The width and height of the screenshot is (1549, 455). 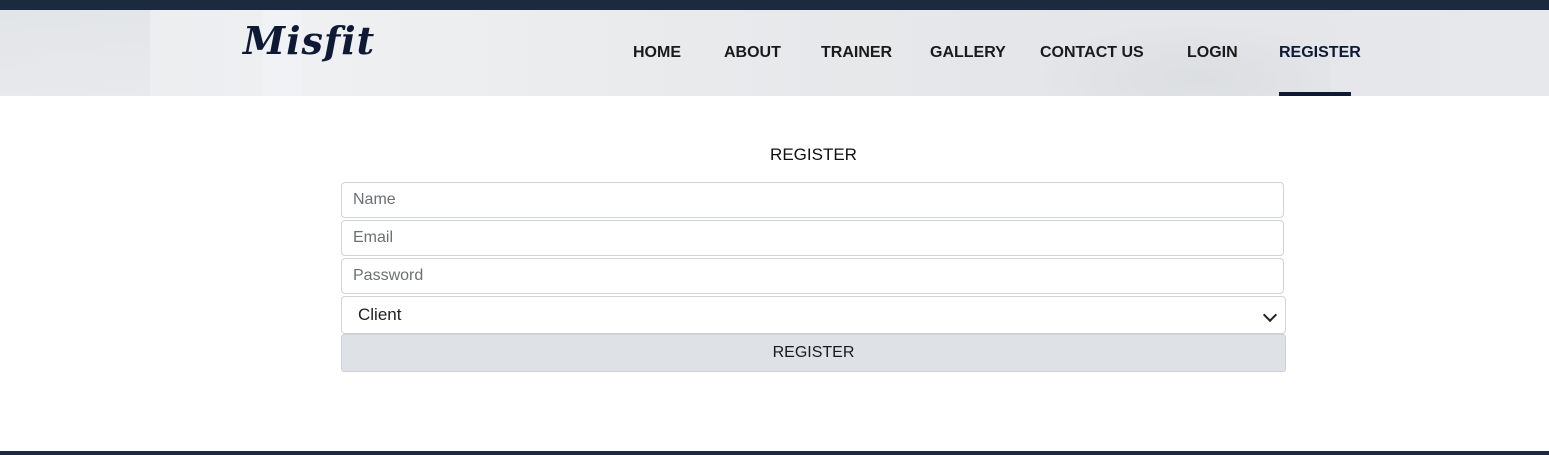 What do you see at coordinates (752, 53) in the screenshot?
I see `nav-about-link: ABOUT` at bounding box center [752, 53].